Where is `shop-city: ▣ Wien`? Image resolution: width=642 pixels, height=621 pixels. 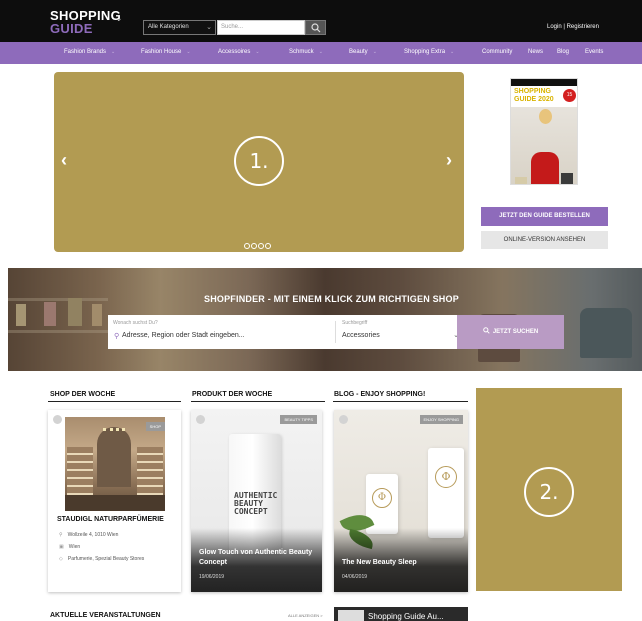
shop-city: ▣ Wien is located at coordinates (69, 547).